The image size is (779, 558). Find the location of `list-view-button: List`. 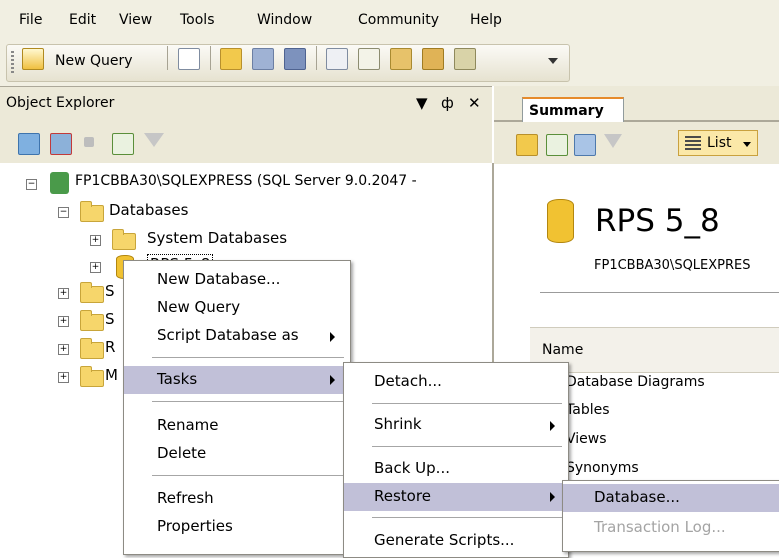

list-view-button: List is located at coordinates (718, 143).